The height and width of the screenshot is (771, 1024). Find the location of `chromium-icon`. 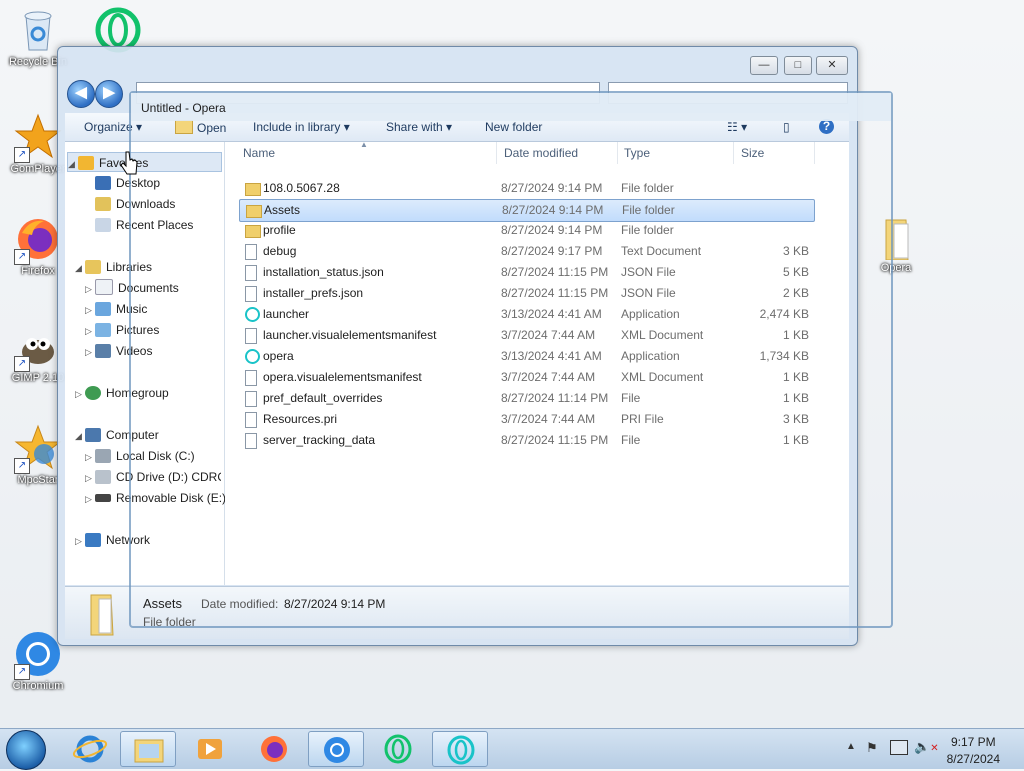

chromium-icon is located at coordinates (337, 750).